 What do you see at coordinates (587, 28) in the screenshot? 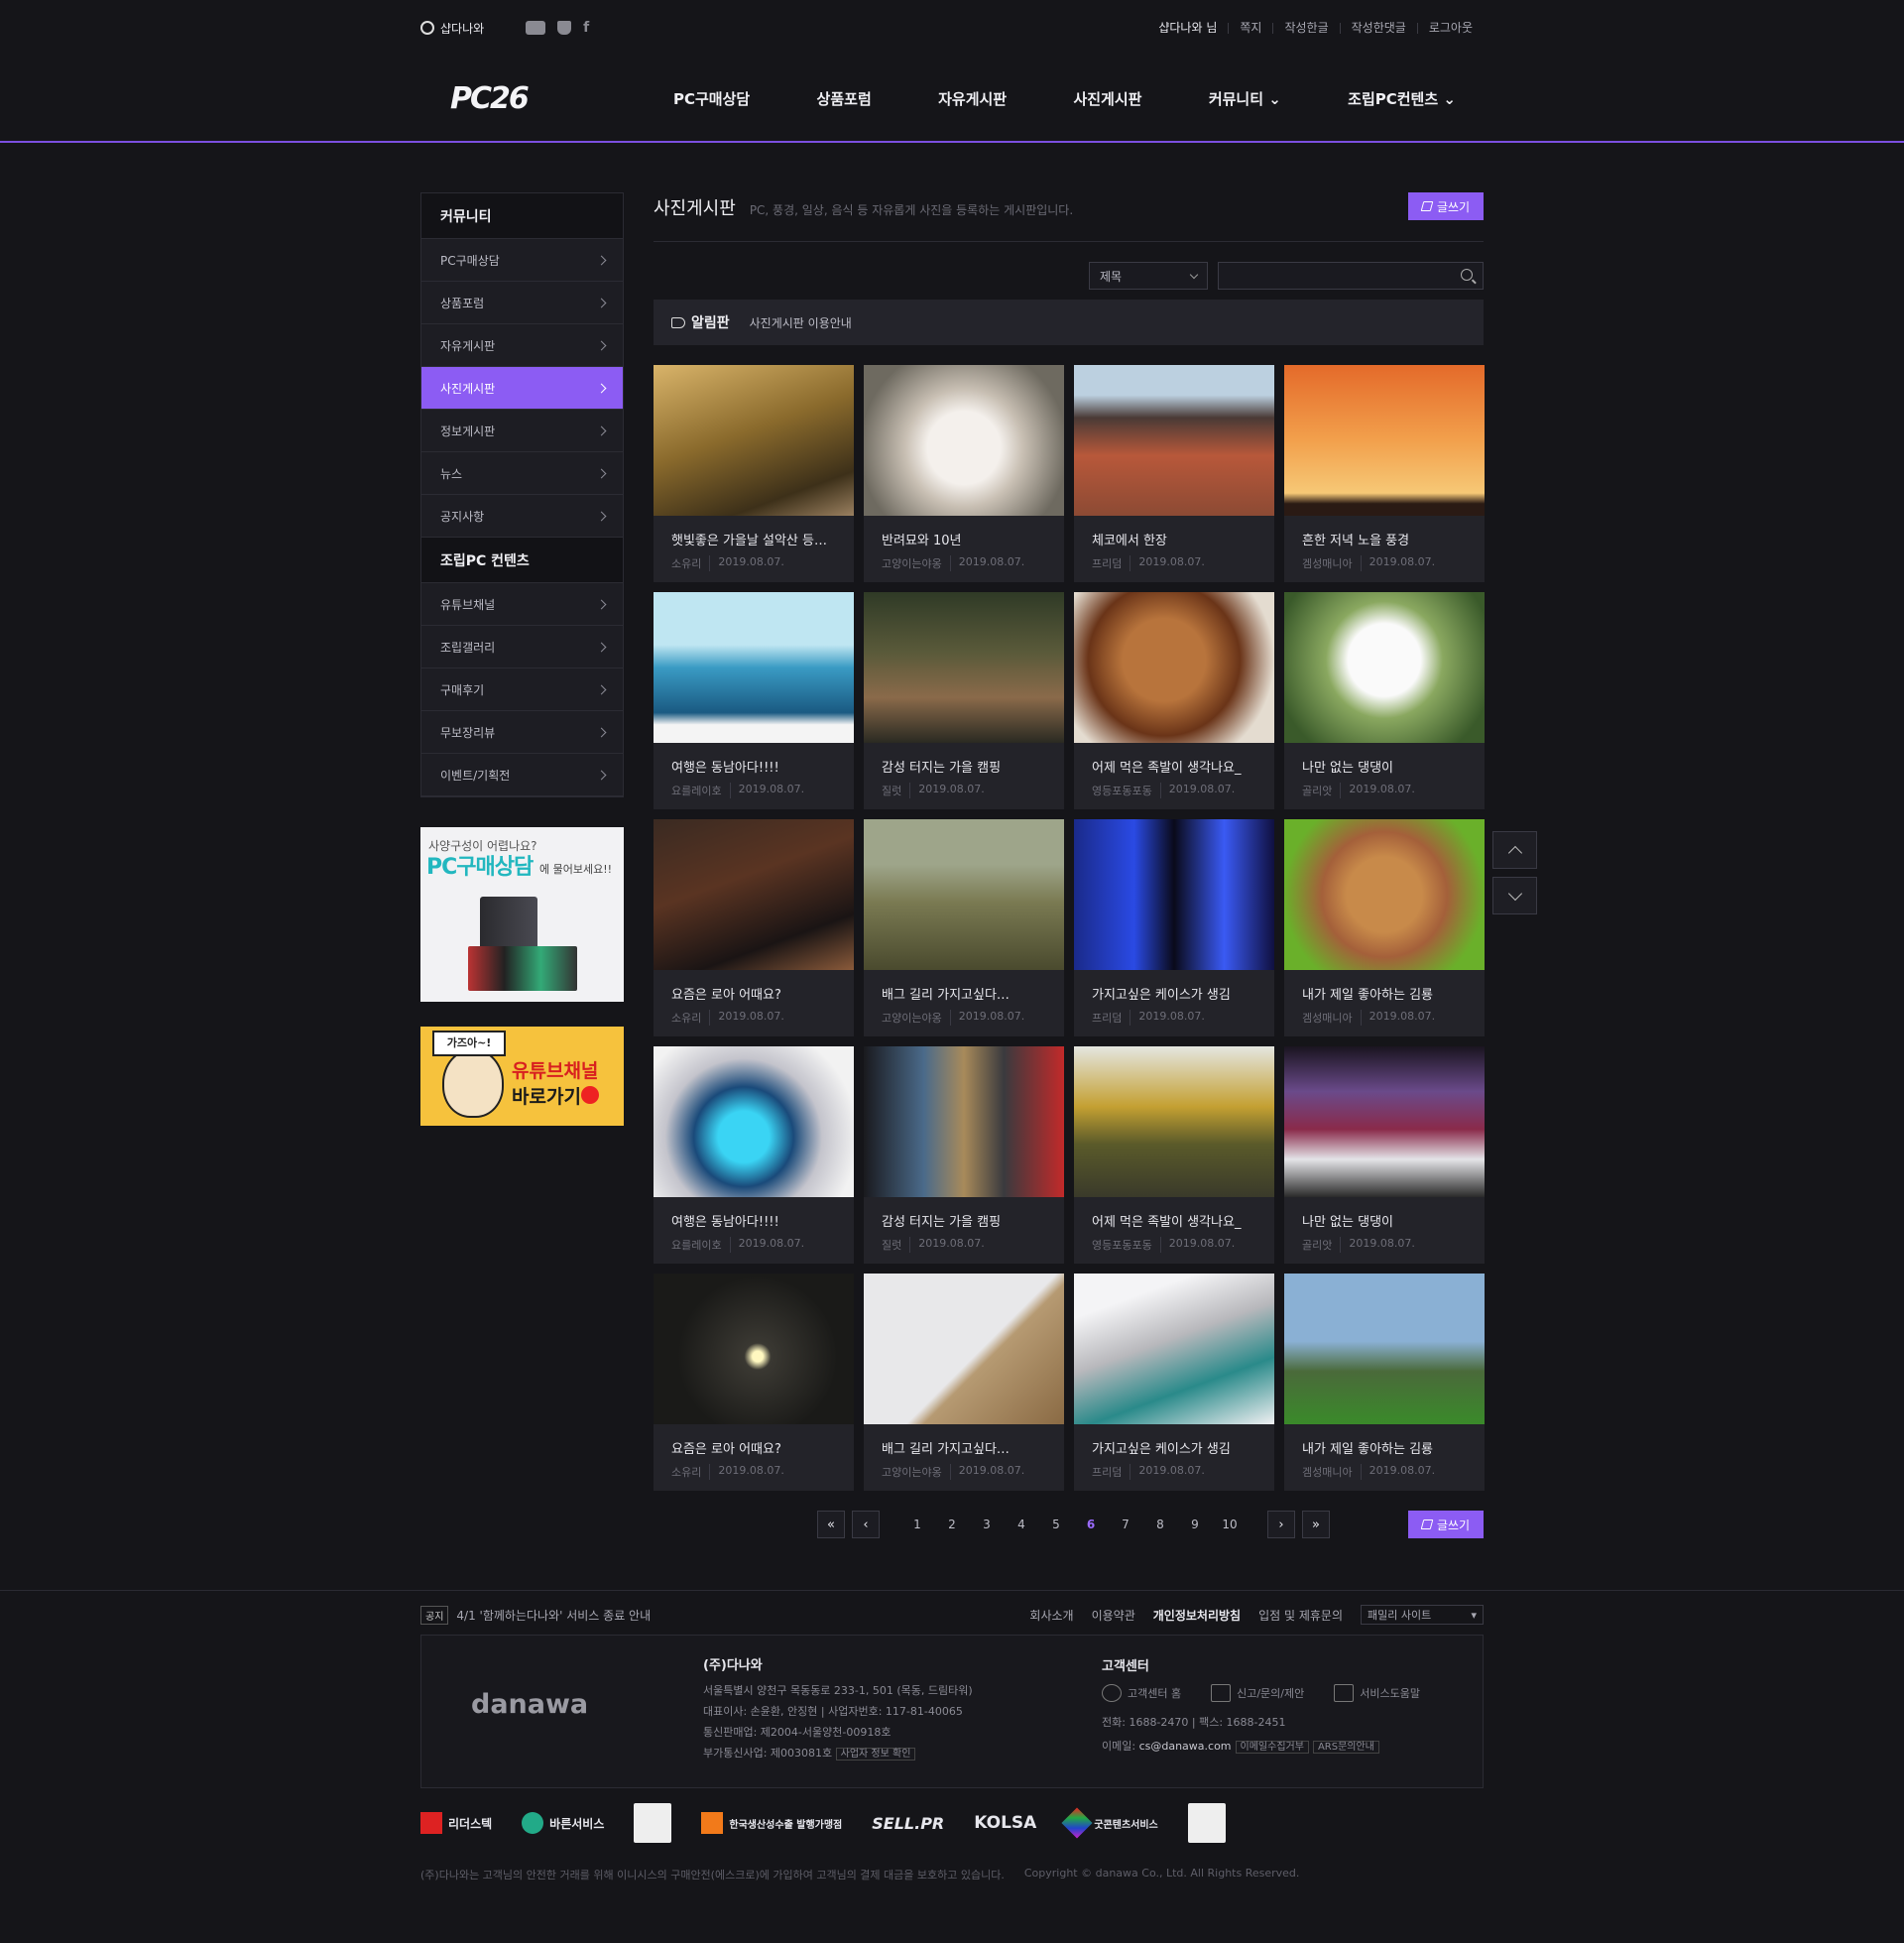
I see `facebook-icon: f` at bounding box center [587, 28].